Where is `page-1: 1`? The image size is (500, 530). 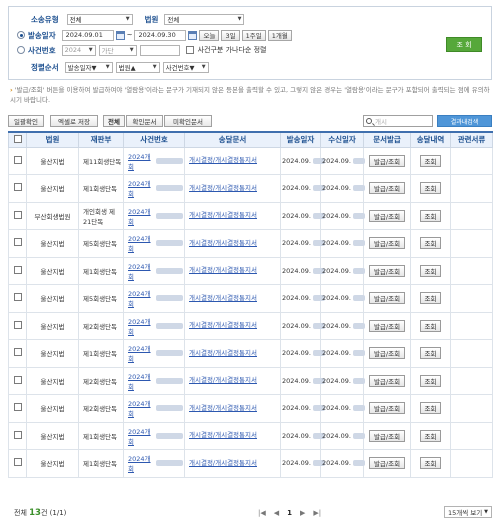
page-1: 1 is located at coordinates (289, 513).